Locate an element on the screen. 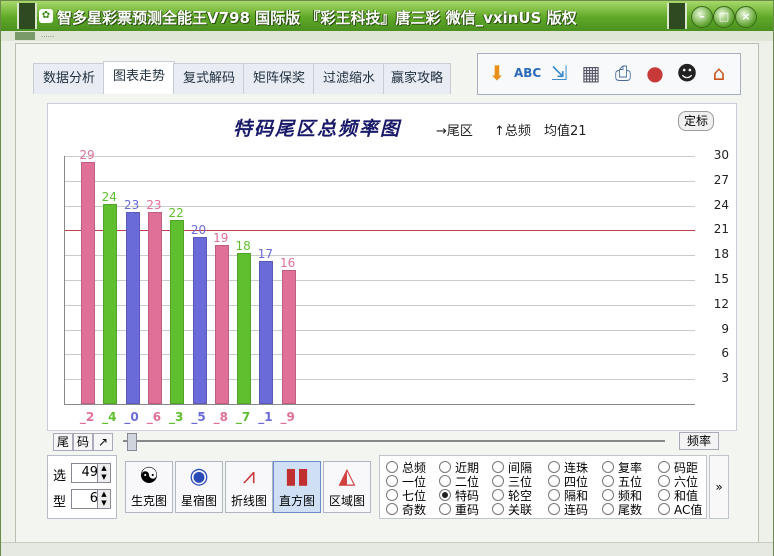  calculator-icon: ▦ is located at coordinates (591, 73).